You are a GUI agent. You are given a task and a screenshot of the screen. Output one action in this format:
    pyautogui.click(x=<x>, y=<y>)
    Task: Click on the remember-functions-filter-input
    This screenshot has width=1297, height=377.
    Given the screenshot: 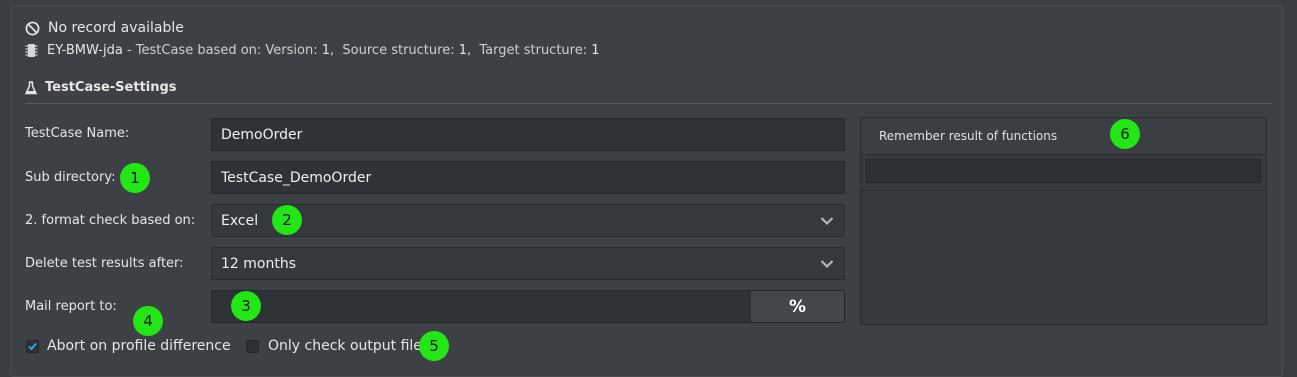 What is the action you would take?
    pyautogui.click(x=1063, y=171)
    